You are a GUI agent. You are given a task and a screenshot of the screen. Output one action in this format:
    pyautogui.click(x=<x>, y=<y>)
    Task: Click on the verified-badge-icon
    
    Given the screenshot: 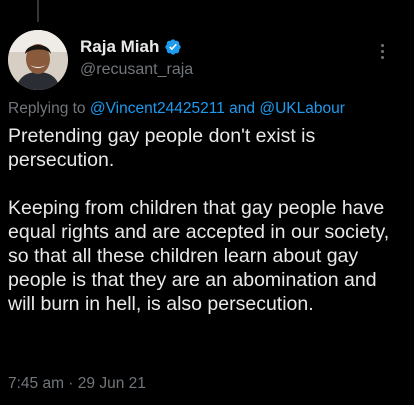 What is the action you would take?
    pyautogui.click(x=173, y=47)
    